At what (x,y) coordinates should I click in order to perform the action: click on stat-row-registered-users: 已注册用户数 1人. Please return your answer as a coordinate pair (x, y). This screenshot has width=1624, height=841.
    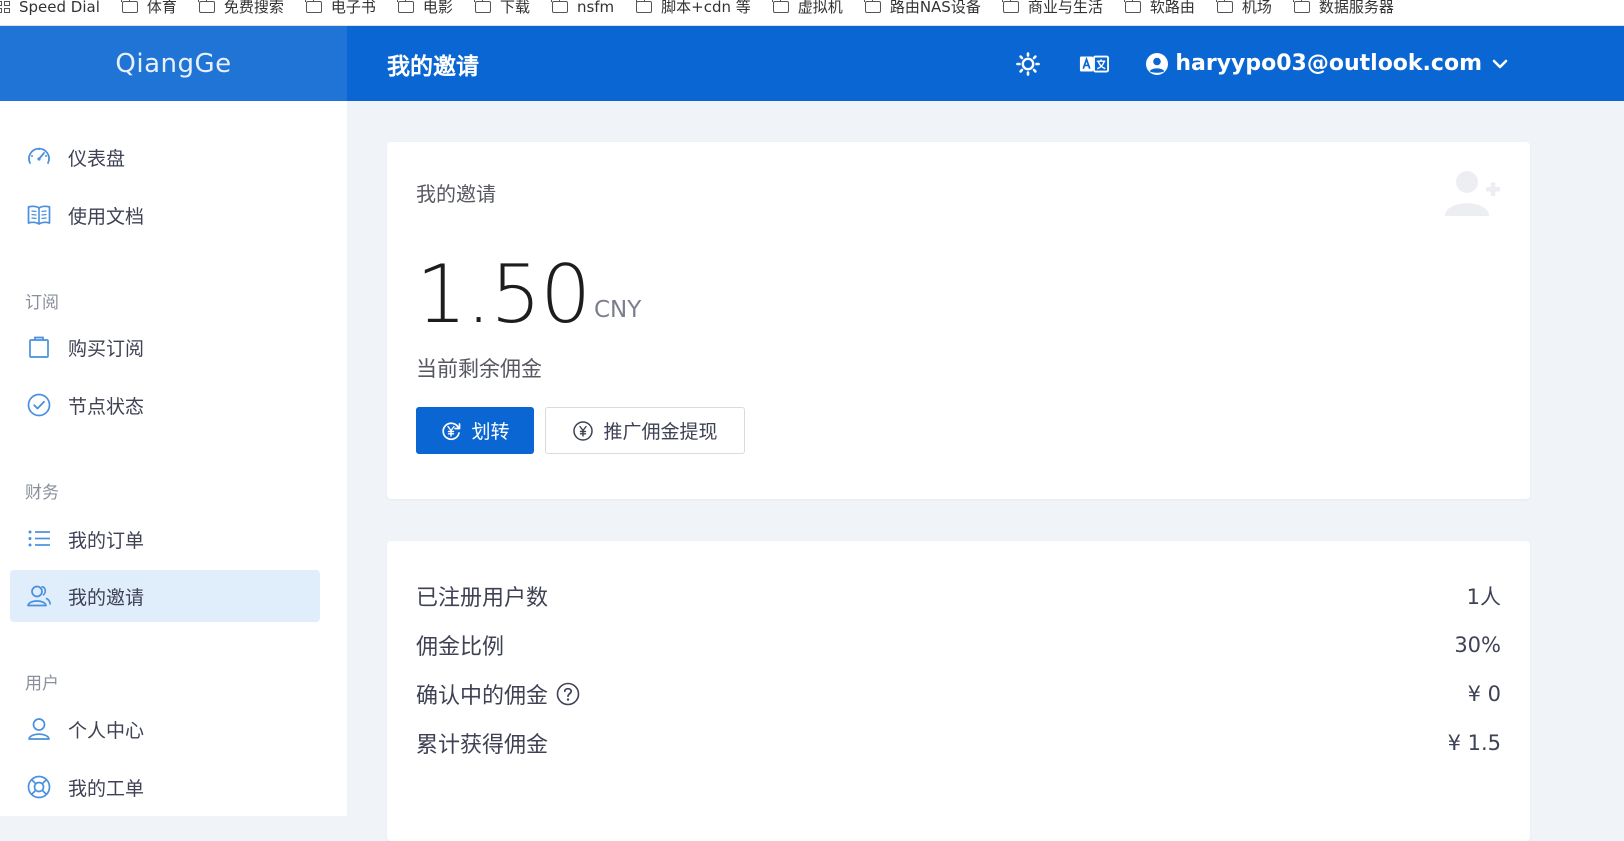
    Looking at the image, I should click on (958, 596).